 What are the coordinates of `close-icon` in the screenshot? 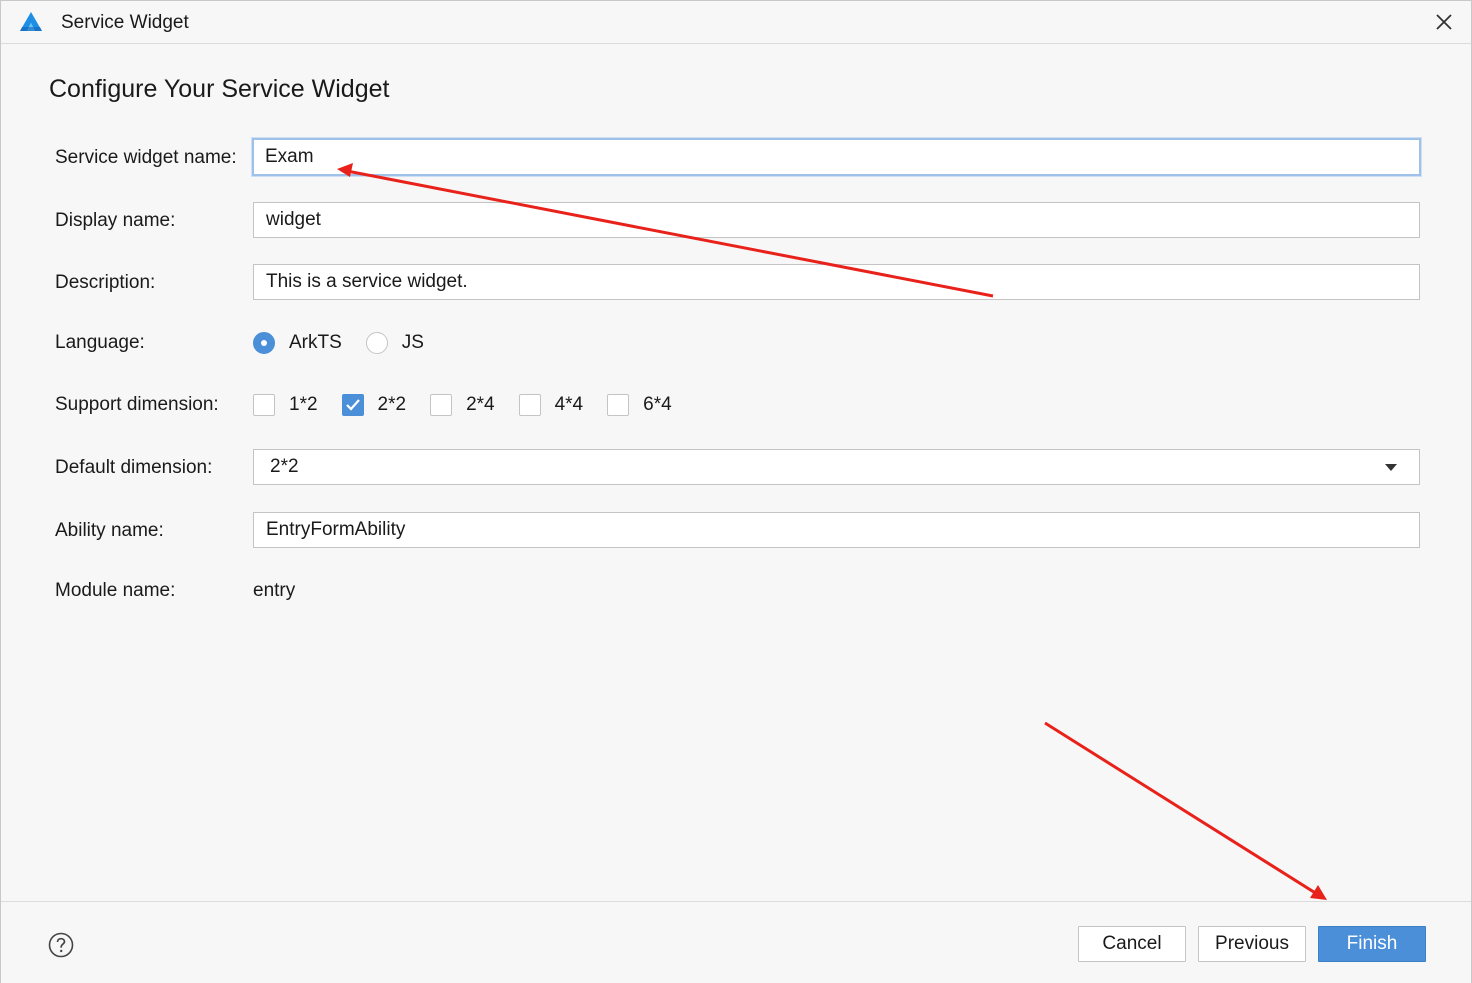 It's located at (1444, 22).